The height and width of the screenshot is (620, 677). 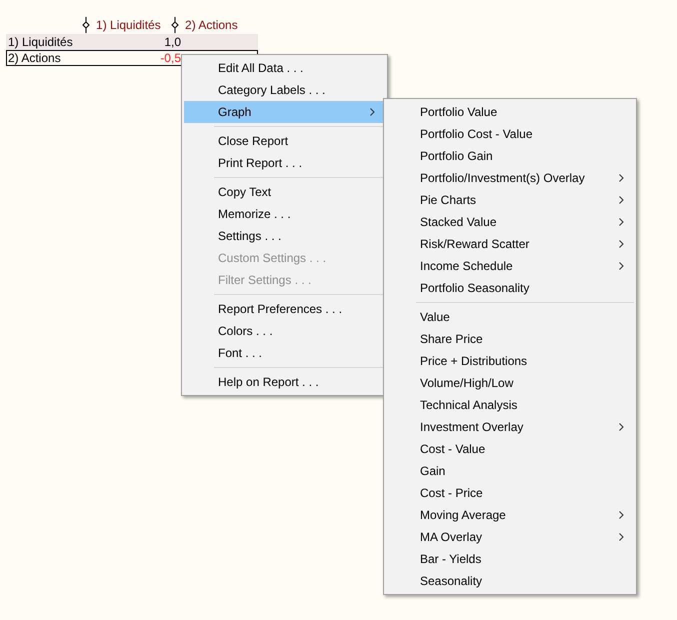 What do you see at coordinates (510, 112) in the screenshot?
I see `menu-item: Portfolio Value` at bounding box center [510, 112].